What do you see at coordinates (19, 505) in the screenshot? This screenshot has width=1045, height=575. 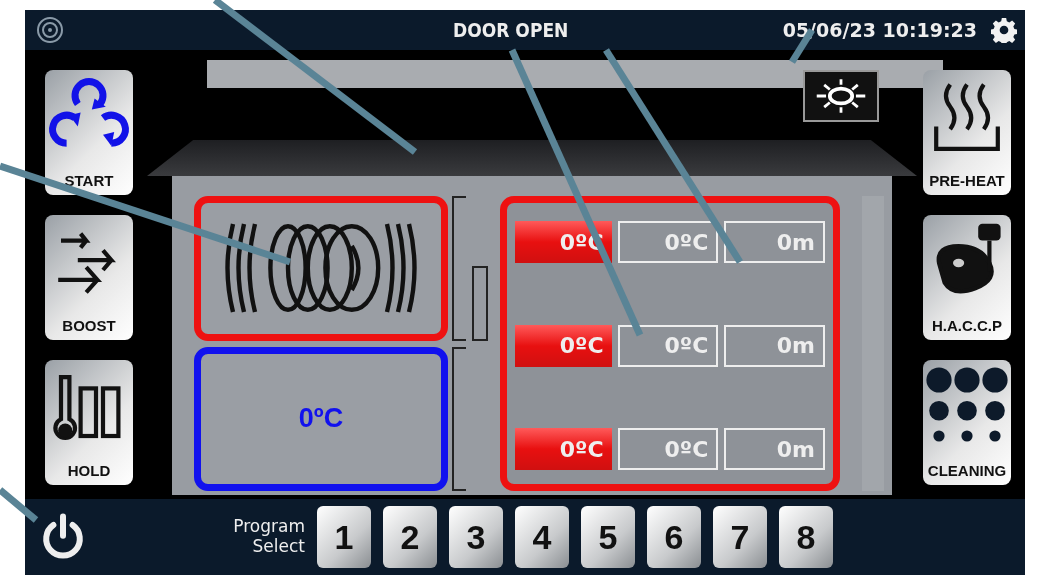 I see `leader-line` at bounding box center [19, 505].